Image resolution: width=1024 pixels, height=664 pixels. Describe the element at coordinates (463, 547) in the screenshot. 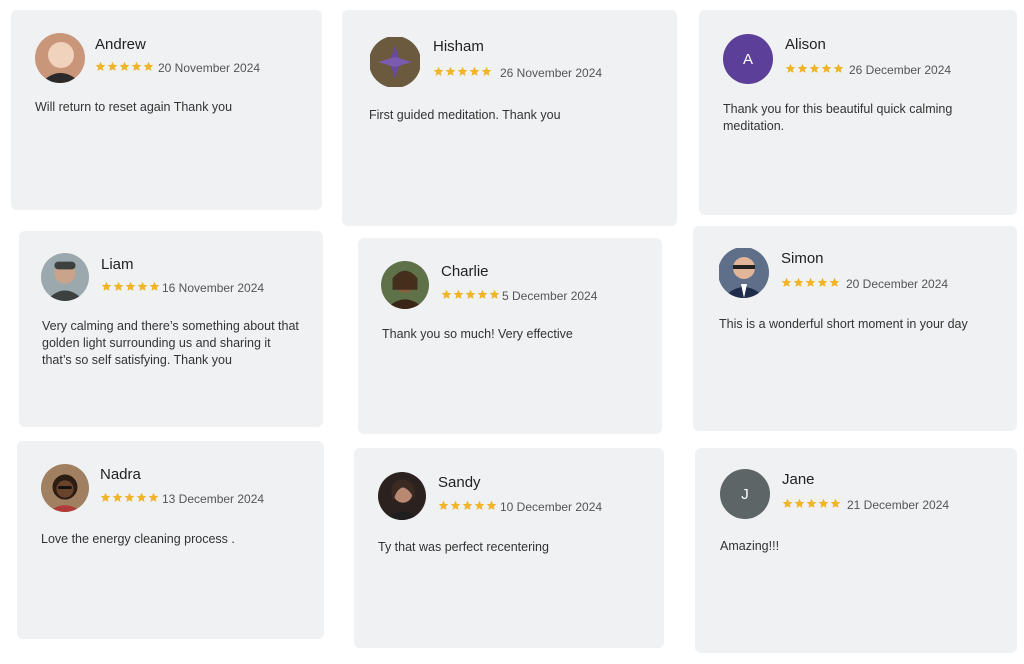

I see `review-text: Ty that was perfect recentering` at that location.